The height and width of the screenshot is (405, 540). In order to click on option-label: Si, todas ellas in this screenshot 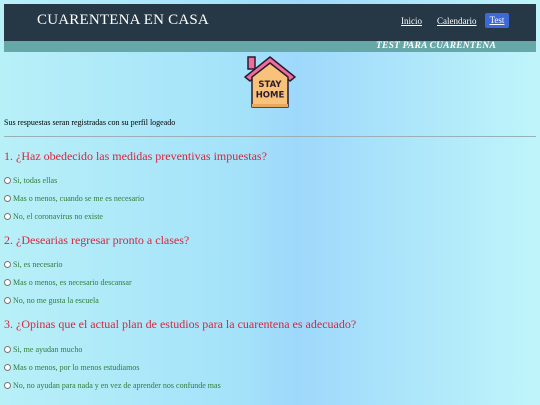, I will do `click(35, 180)`.